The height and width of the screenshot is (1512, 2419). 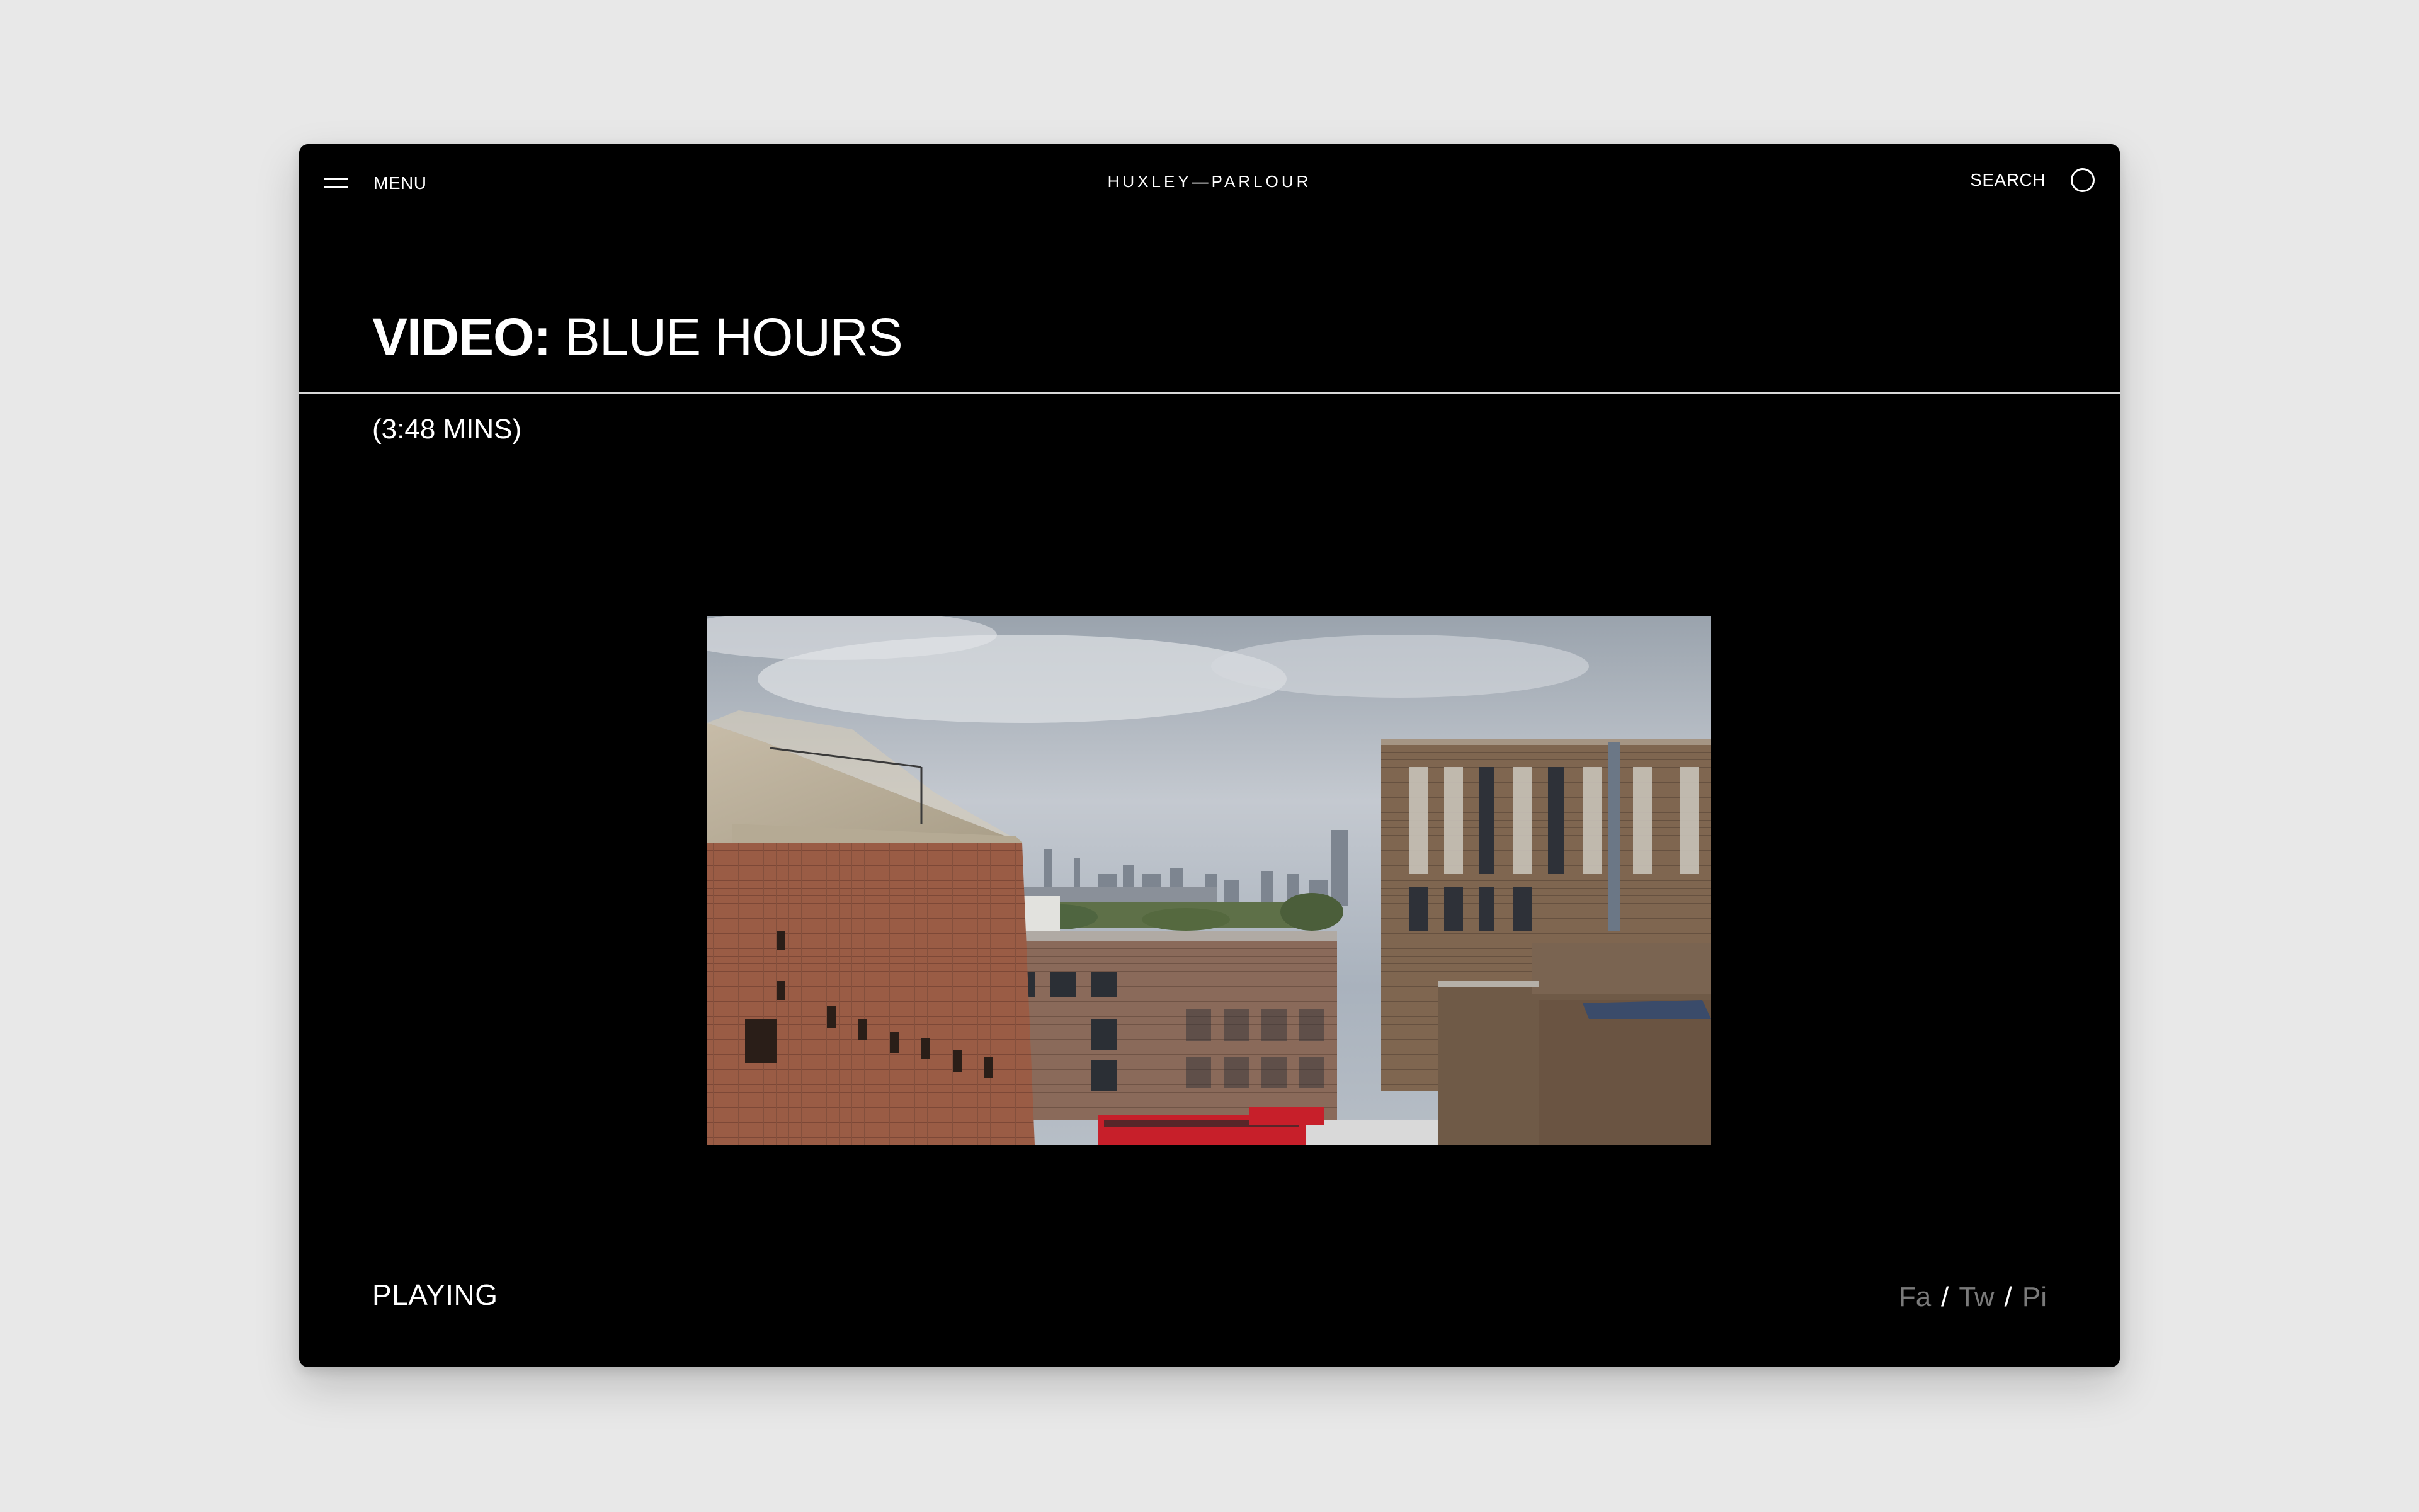 I want to click on video-player, so click(x=1209, y=881).